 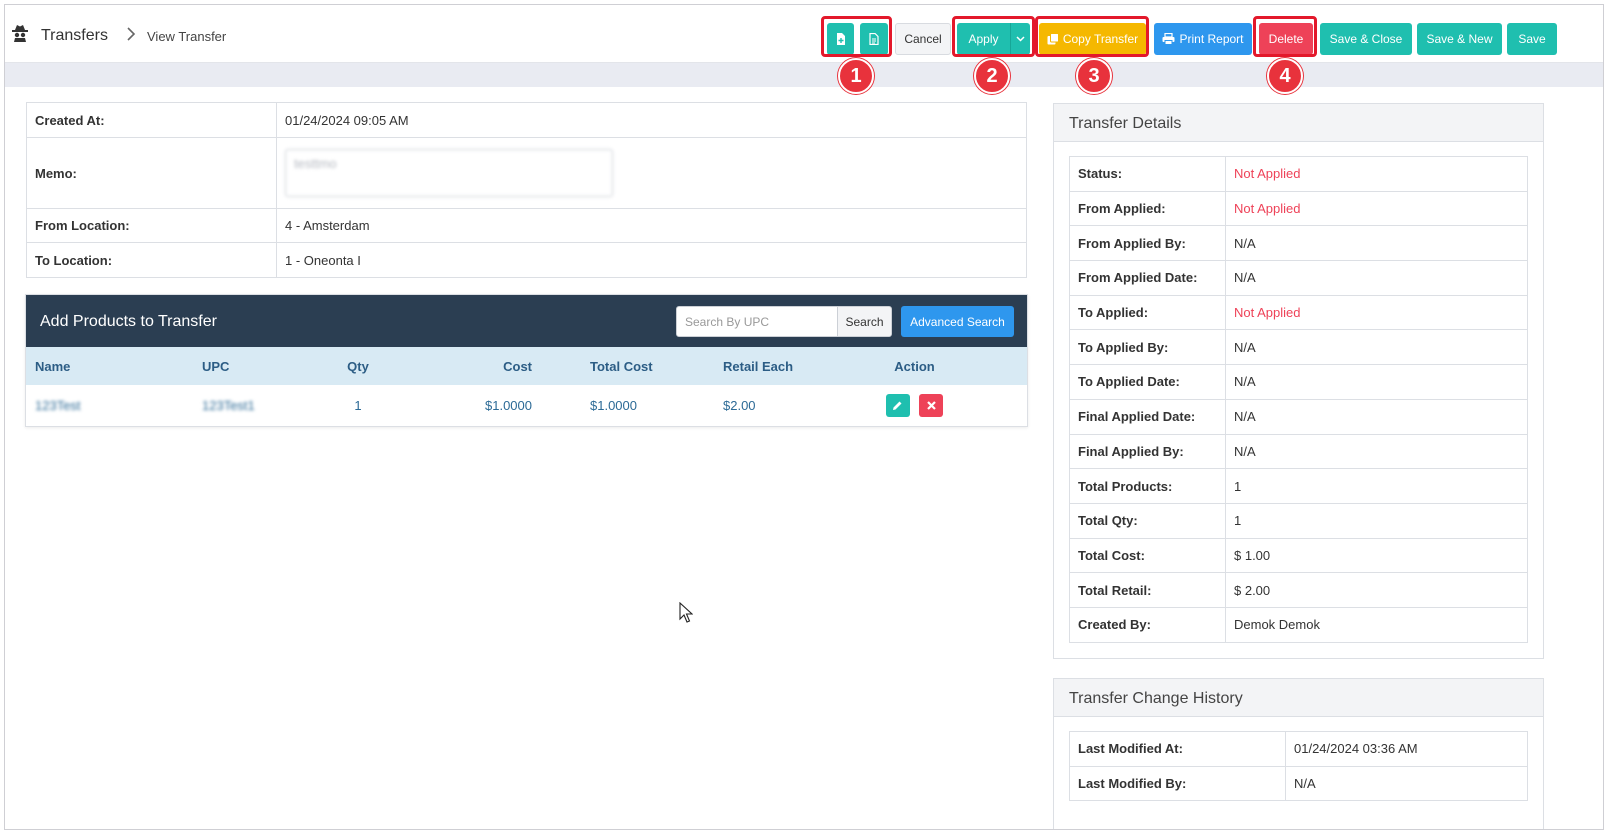 I want to click on product-upc: 123Test1, so click(x=228, y=405).